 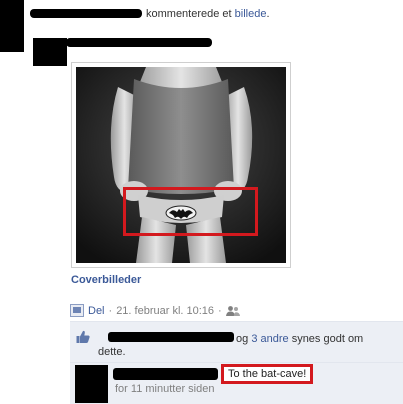 I want to click on redacted-commenter-name, so click(x=165, y=374).